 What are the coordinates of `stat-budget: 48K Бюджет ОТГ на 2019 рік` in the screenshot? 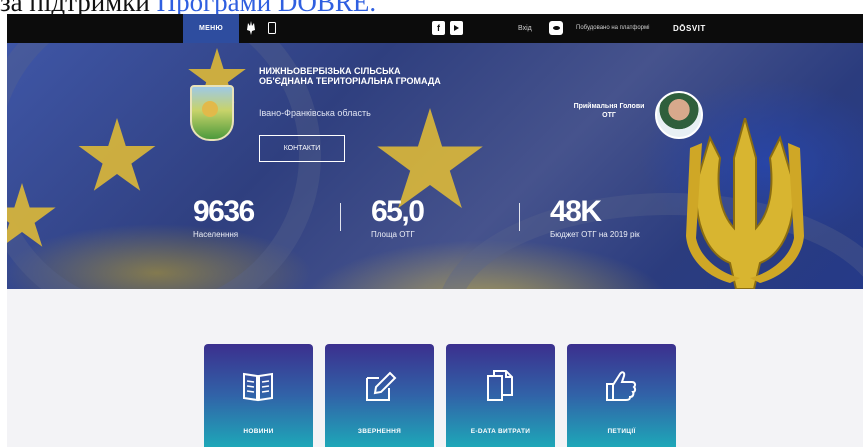 It's located at (595, 217).